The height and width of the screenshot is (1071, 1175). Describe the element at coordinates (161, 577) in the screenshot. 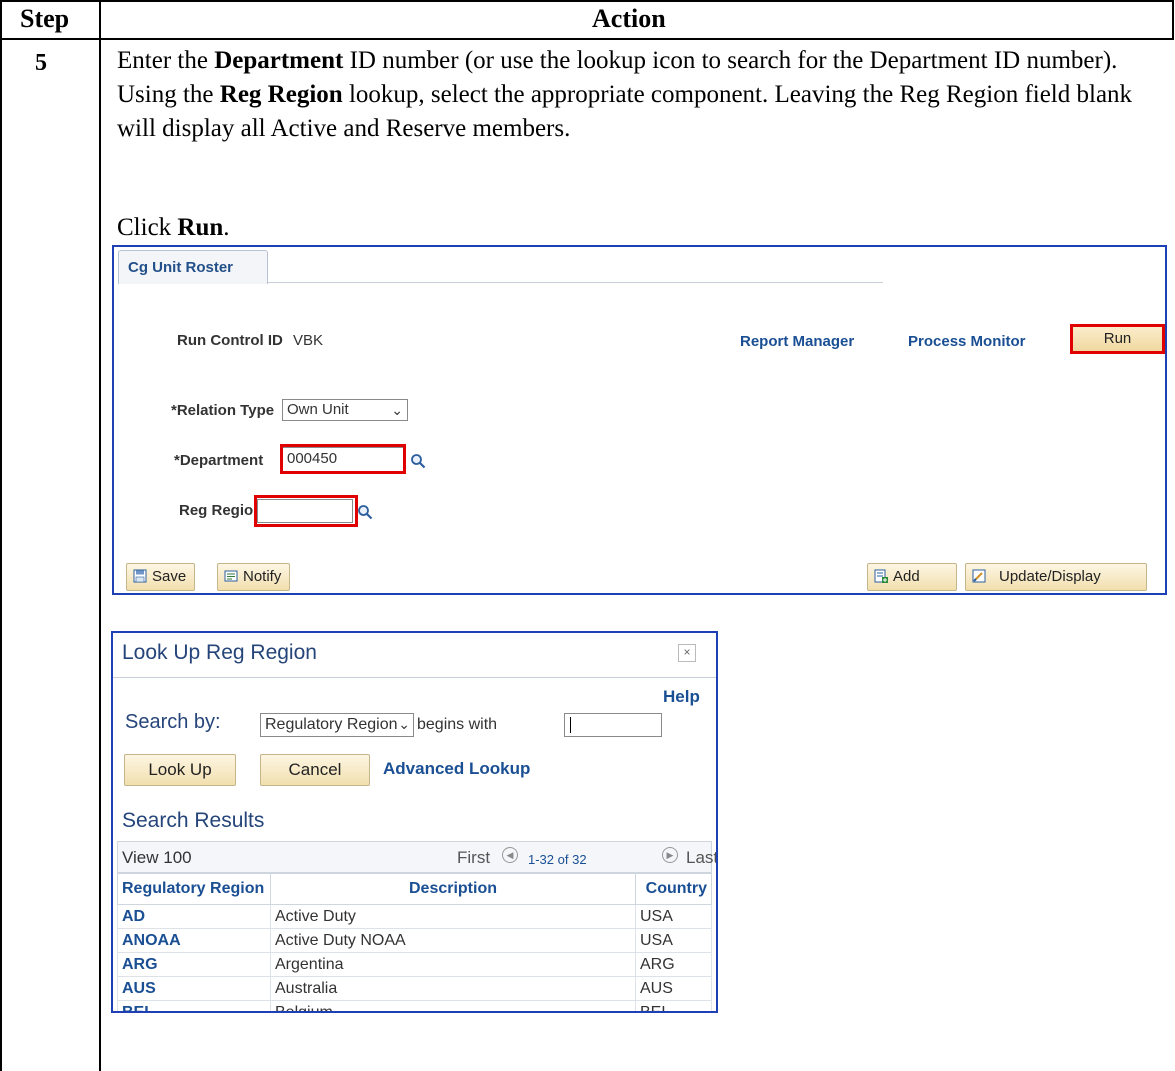

I see `save-button: Save` at that location.